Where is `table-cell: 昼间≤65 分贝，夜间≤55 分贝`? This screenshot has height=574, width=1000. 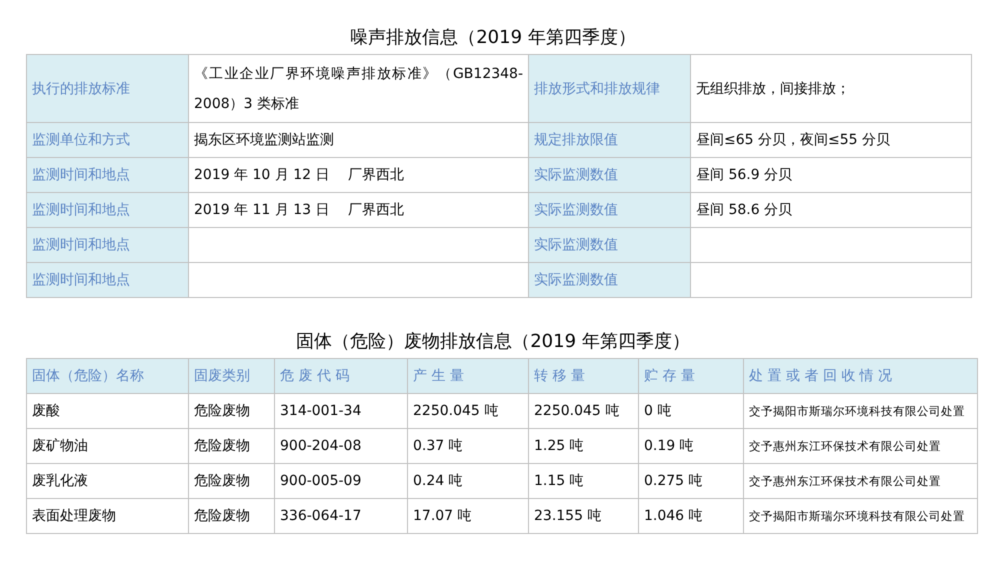
table-cell: 昼间≤65 分贝，夜间≤55 分贝 is located at coordinates (831, 140).